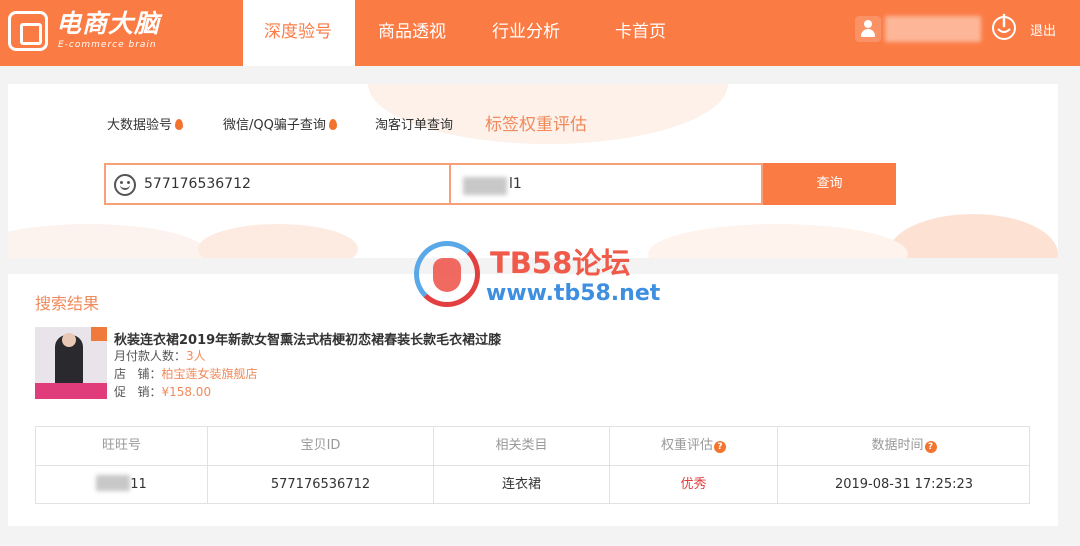 The image size is (1080, 546). I want to click on cell-weight: 优秀, so click(694, 485).